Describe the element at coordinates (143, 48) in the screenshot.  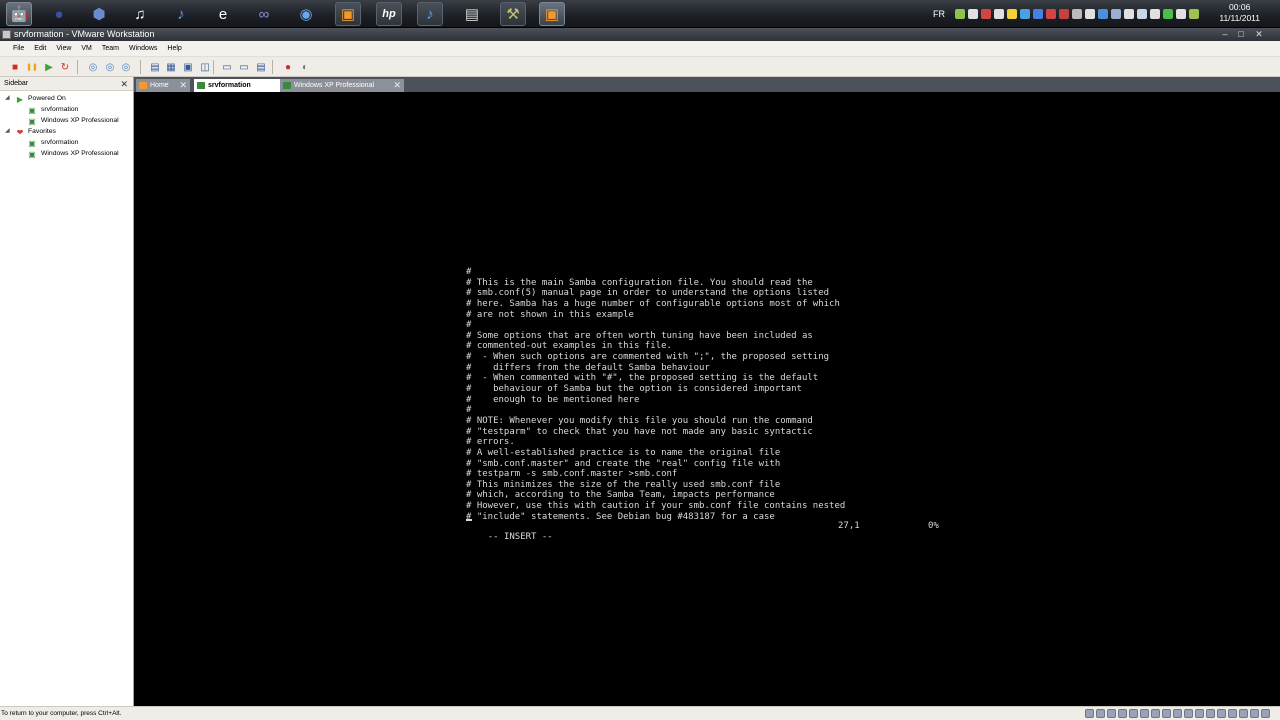
I see `menu-windows: Windows` at that location.